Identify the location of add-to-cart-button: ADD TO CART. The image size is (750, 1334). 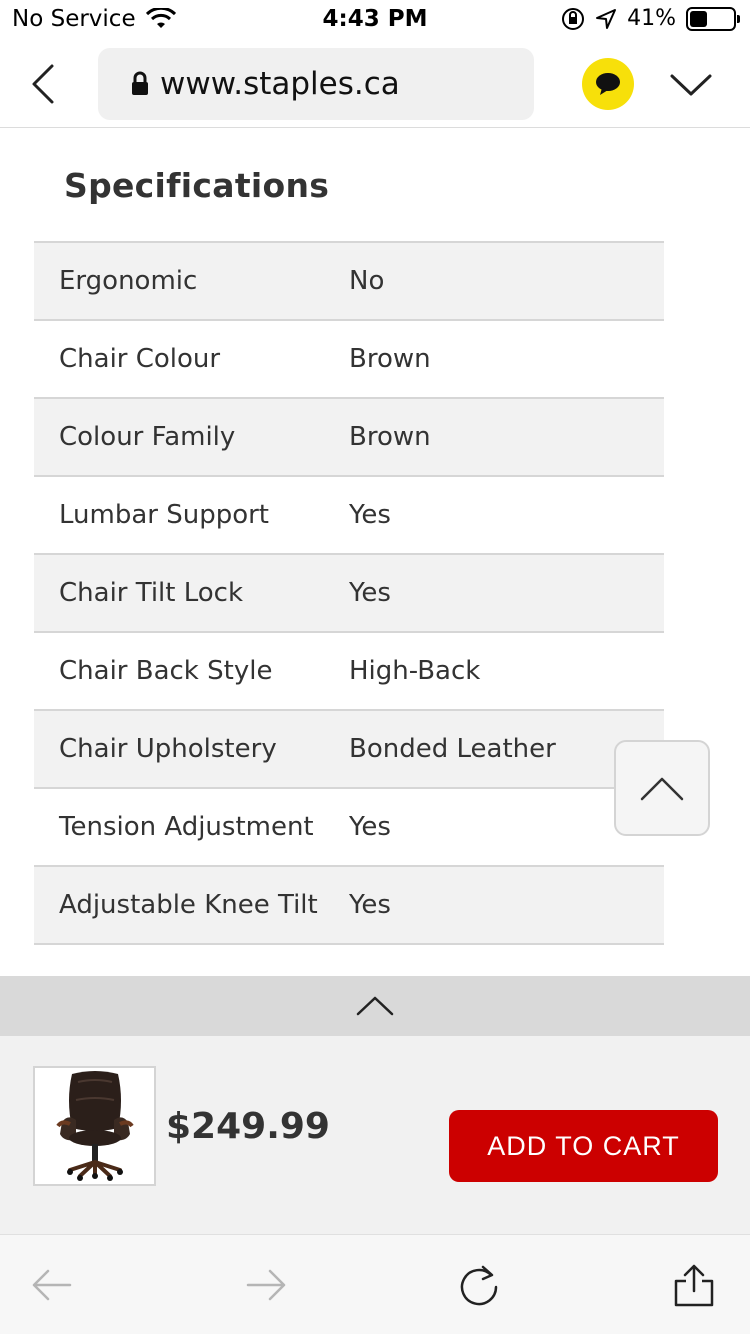
(583, 1146).